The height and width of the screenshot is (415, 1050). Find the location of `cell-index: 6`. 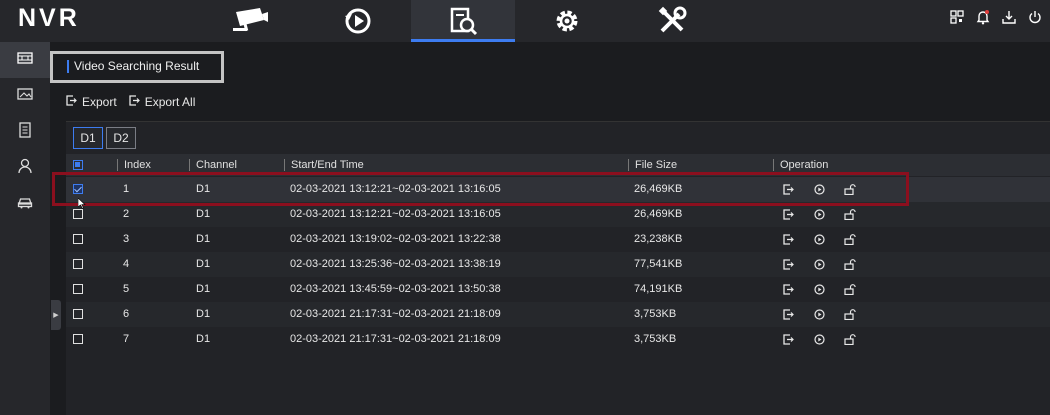

cell-index: 6 is located at coordinates (126, 314).